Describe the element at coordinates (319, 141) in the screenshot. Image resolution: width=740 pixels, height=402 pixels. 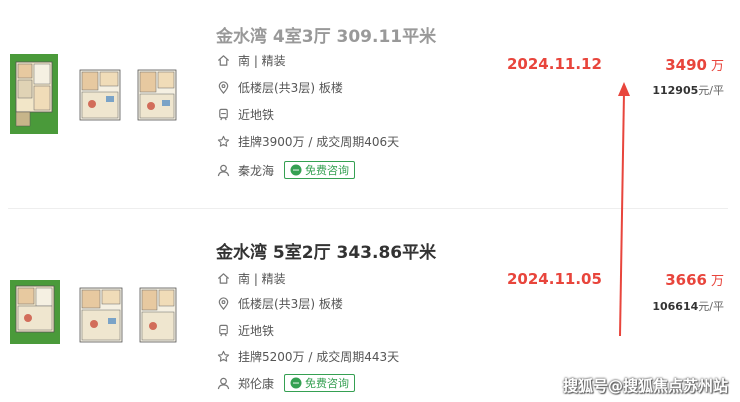
I see `listing-info-text: 挂牌3900万 / 成交周期406天` at that location.